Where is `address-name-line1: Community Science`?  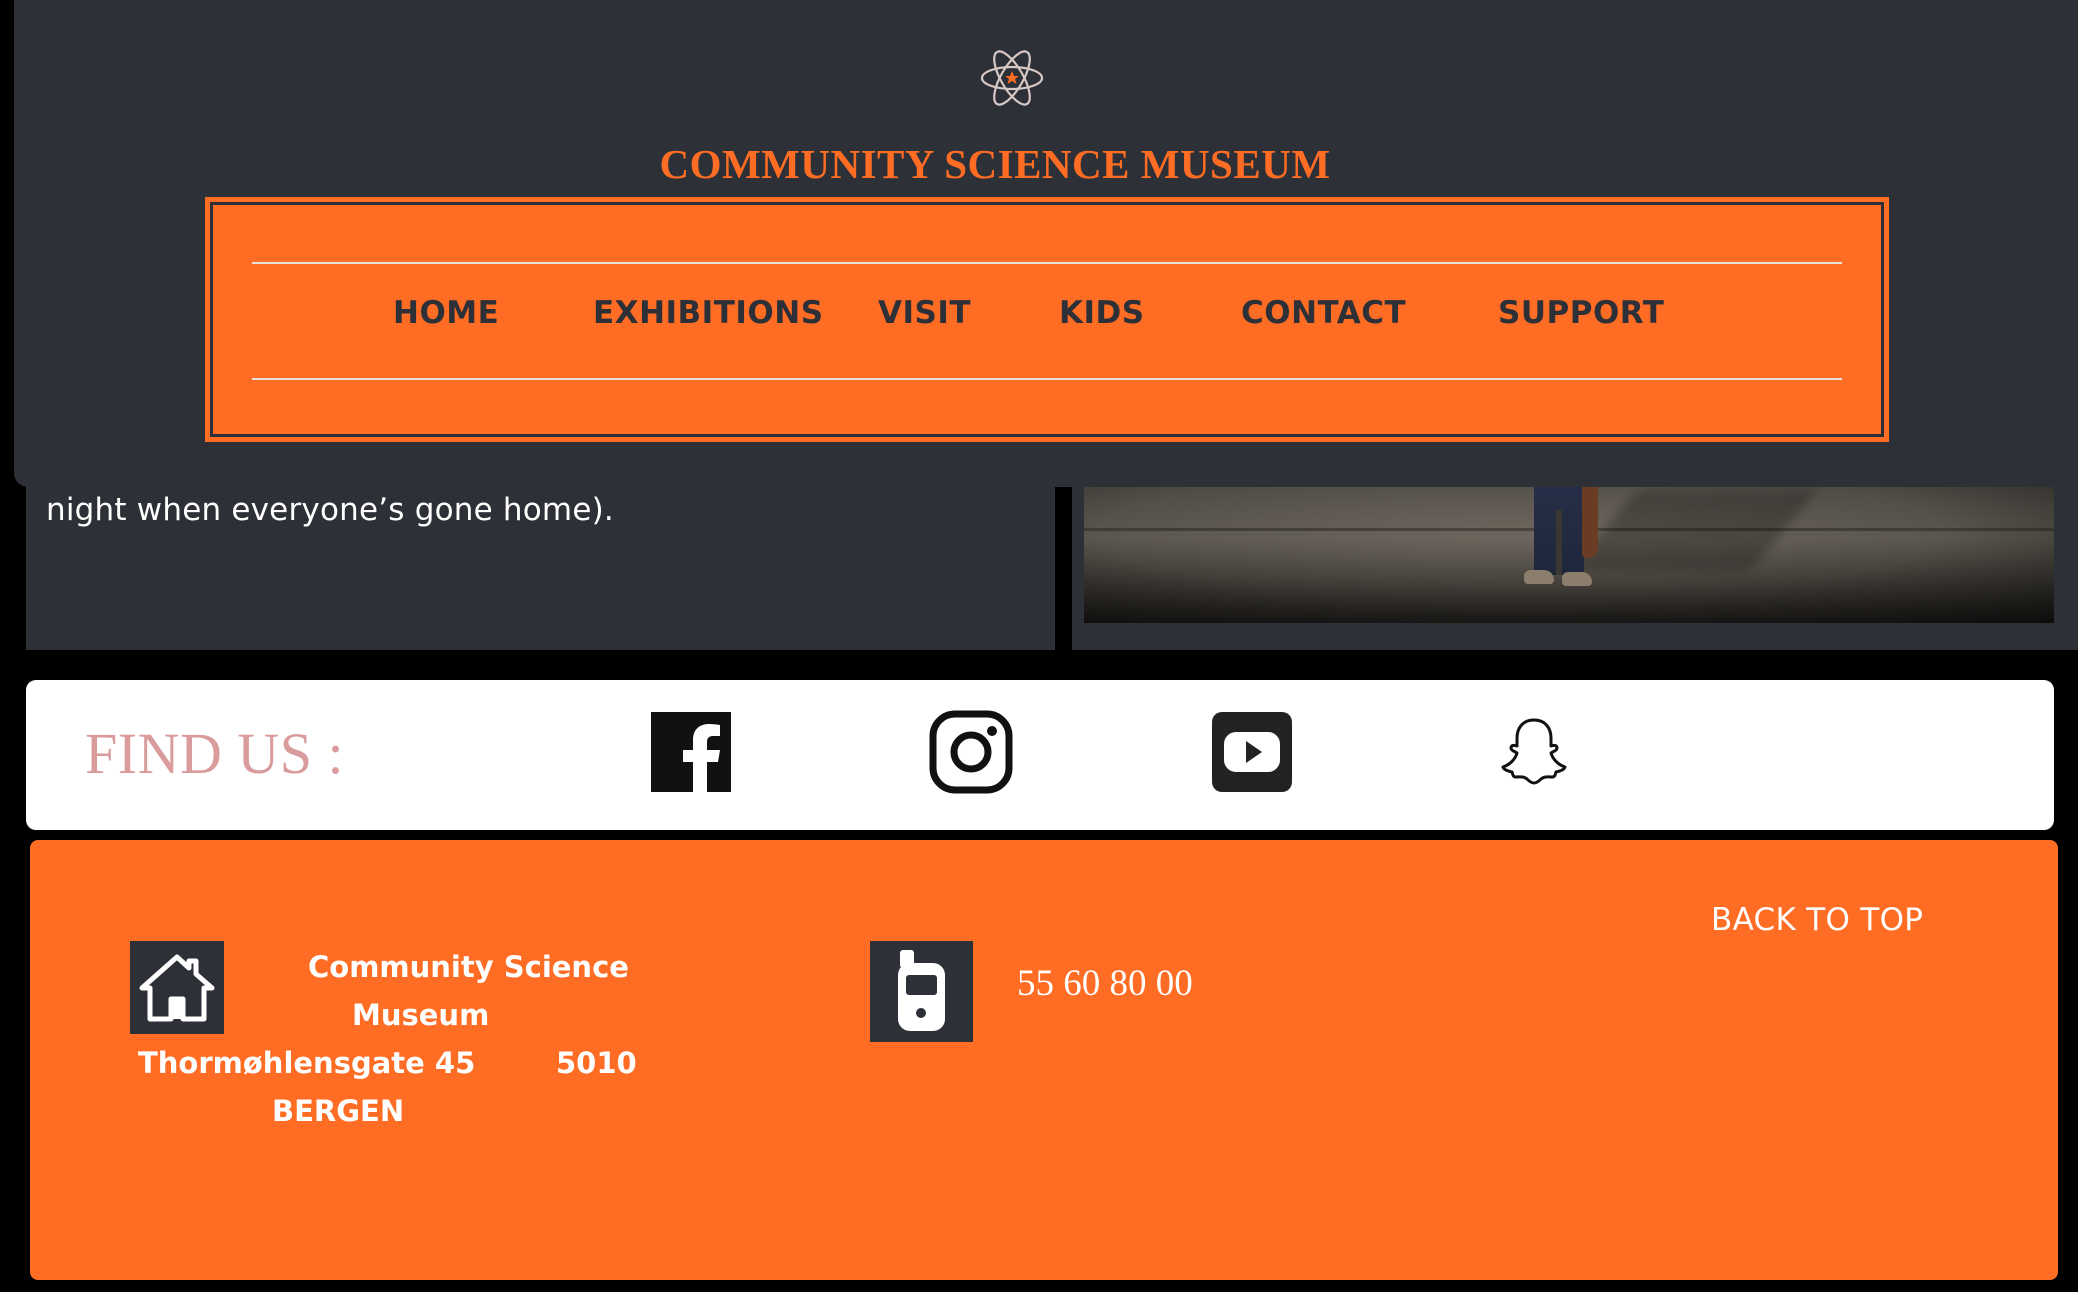 address-name-line1: Community Science is located at coordinates (468, 967).